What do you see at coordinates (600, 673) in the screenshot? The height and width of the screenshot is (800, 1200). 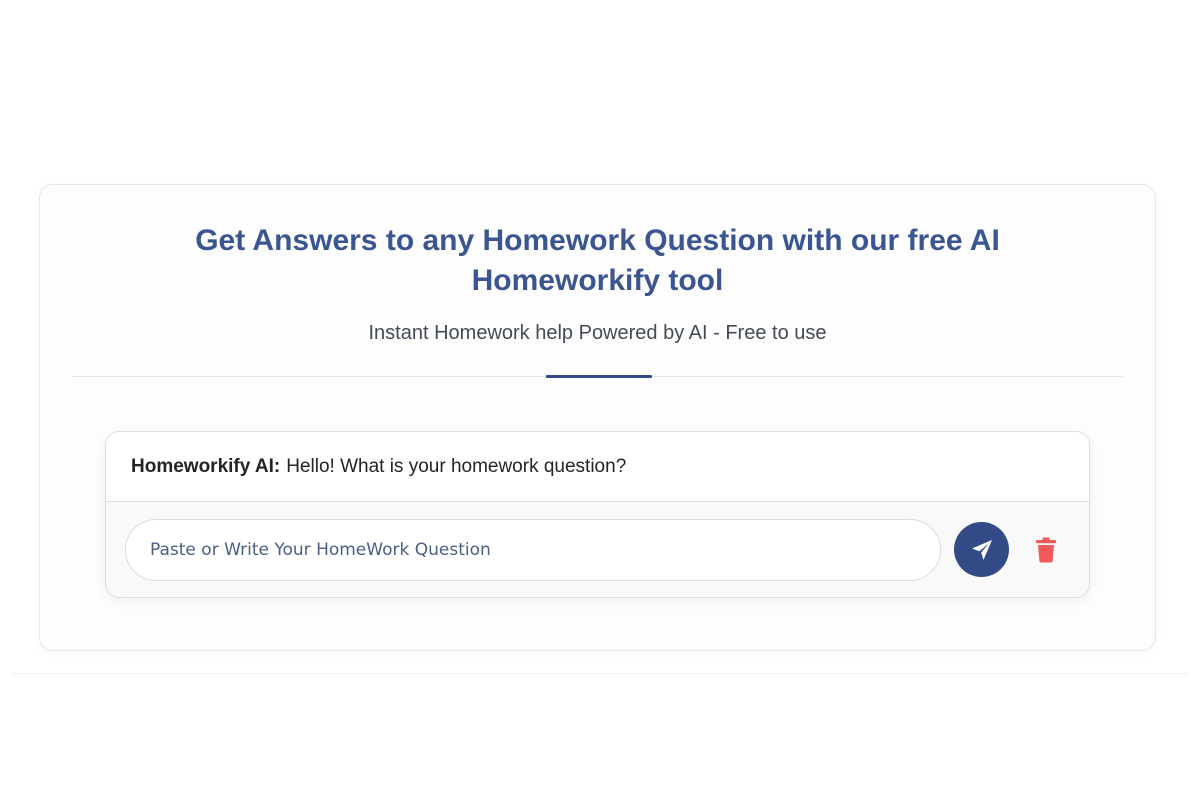 I see `footer-divider` at bounding box center [600, 673].